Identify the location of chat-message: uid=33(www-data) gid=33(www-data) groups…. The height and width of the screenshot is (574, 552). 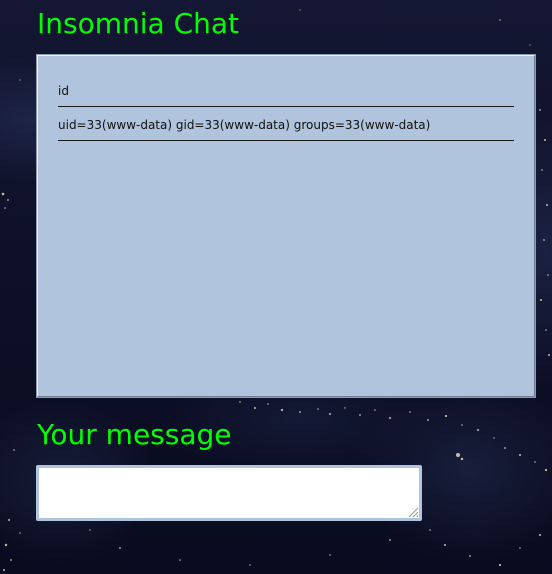
(286, 128).